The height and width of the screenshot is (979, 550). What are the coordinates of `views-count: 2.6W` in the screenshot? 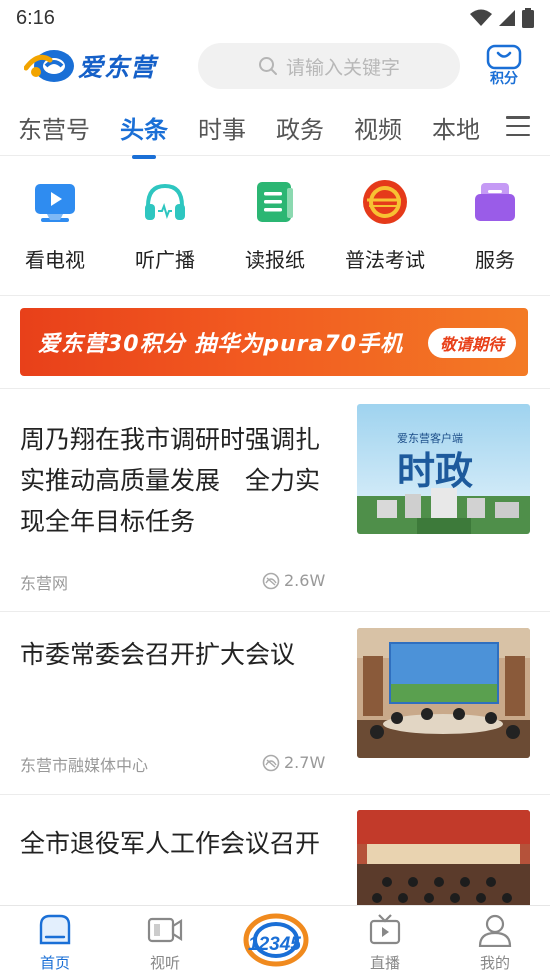 It's located at (305, 580).